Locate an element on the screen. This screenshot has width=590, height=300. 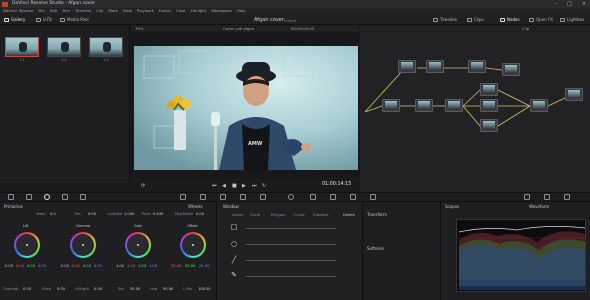
info-icon is located at coordinates (547, 197).